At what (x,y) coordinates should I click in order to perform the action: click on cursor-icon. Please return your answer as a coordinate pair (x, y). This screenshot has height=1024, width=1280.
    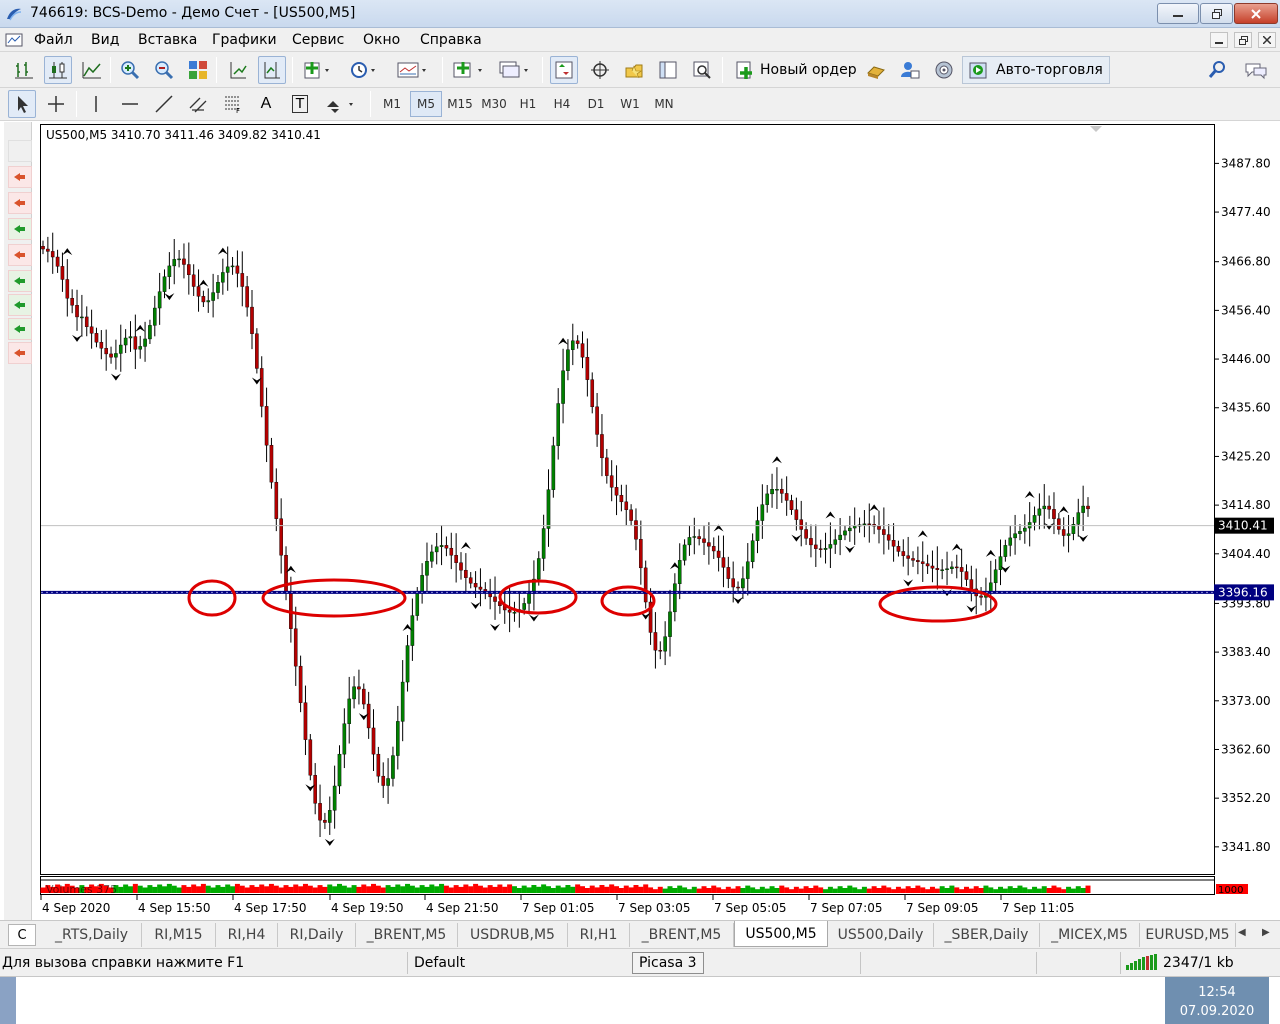
    Looking at the image, I should click on (23, 104).